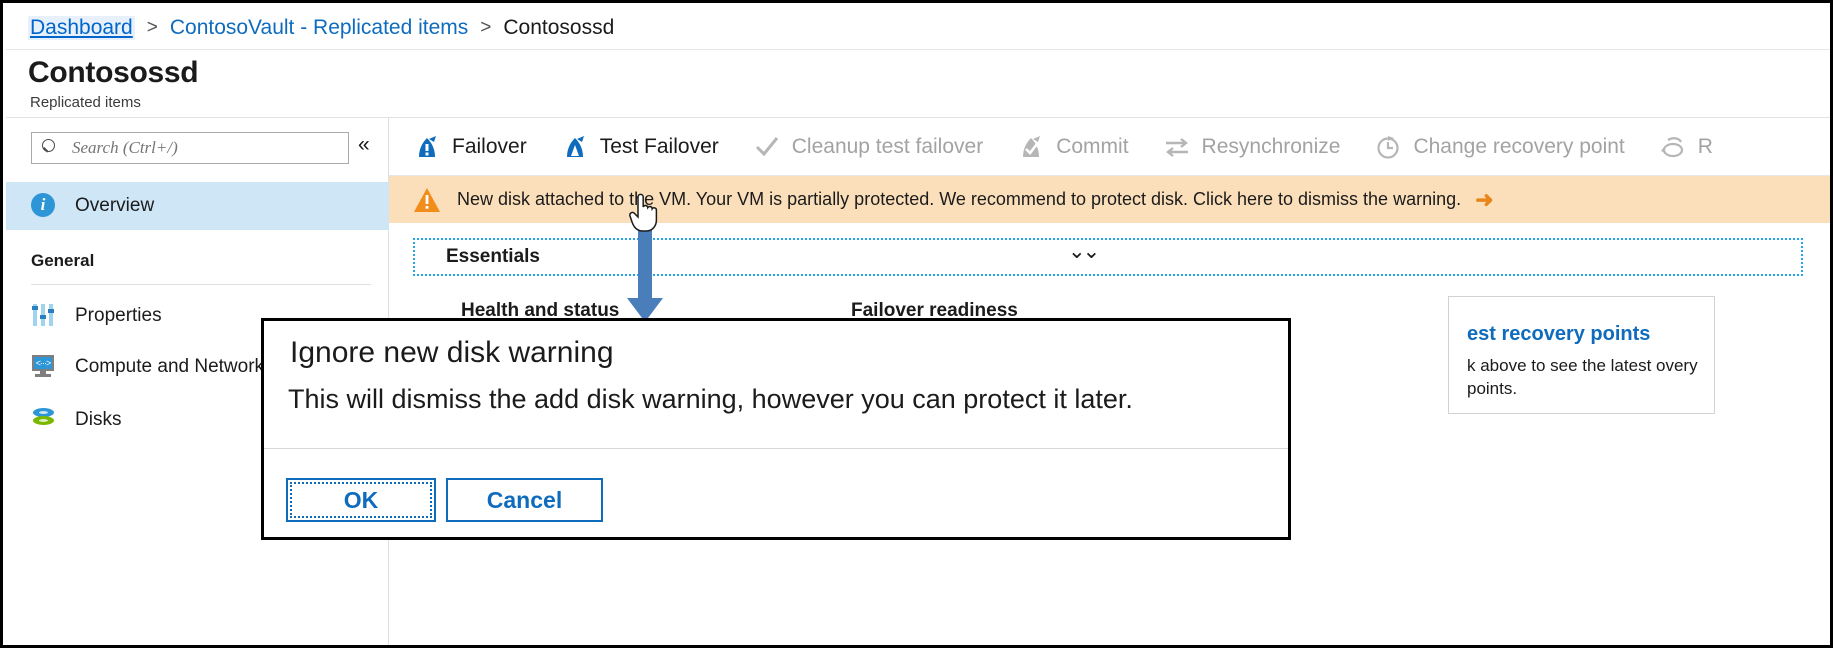  I want to click on commit-icon, so click(1031, 147).